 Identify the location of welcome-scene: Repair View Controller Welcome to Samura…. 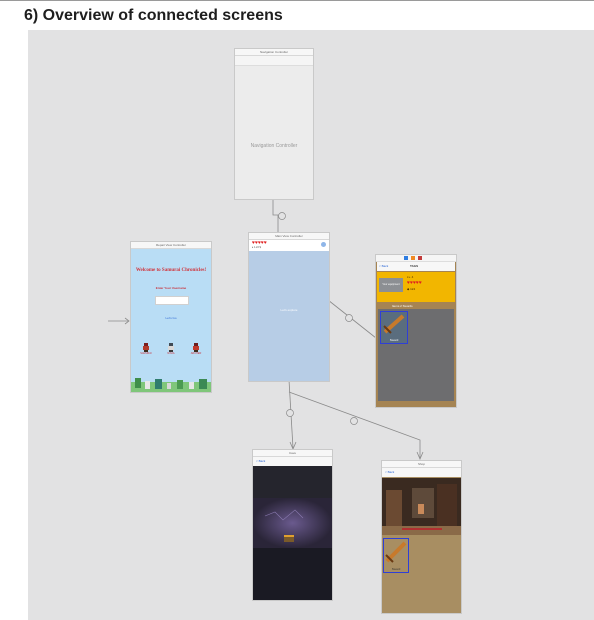
(171, 317).